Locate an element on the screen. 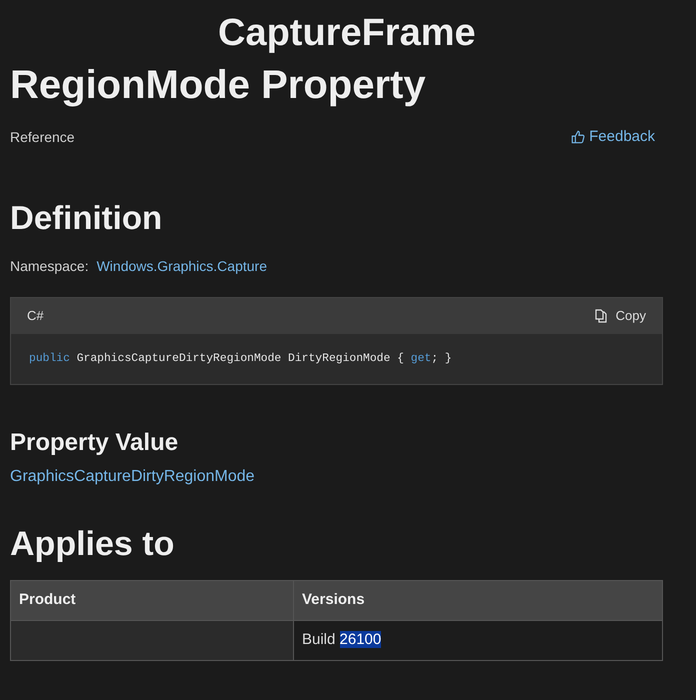  section-heading: Definition is located at coordinates (86, 217).